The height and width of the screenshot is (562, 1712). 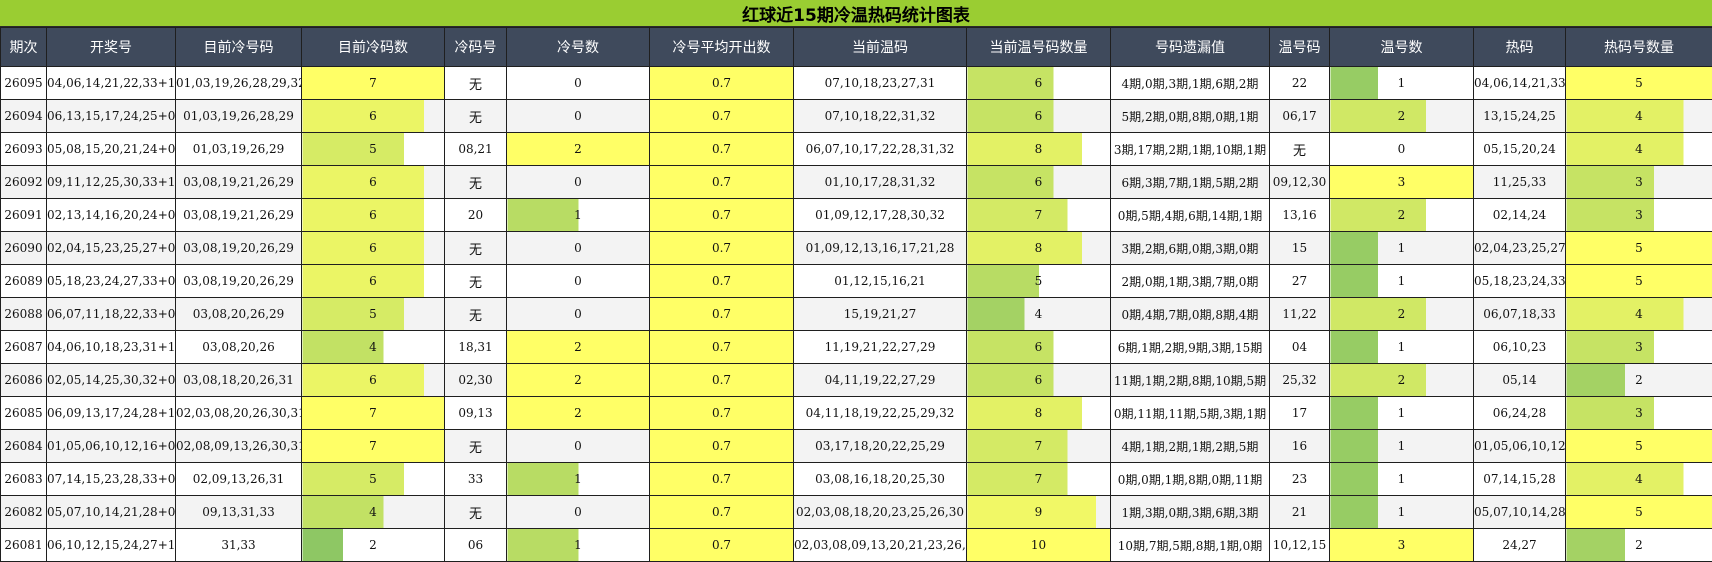 What do you see at coordinates (1299, 413) in the screenshot?
I see `cell-warm-hit-value: 17` at bounding box center [1299, 413].